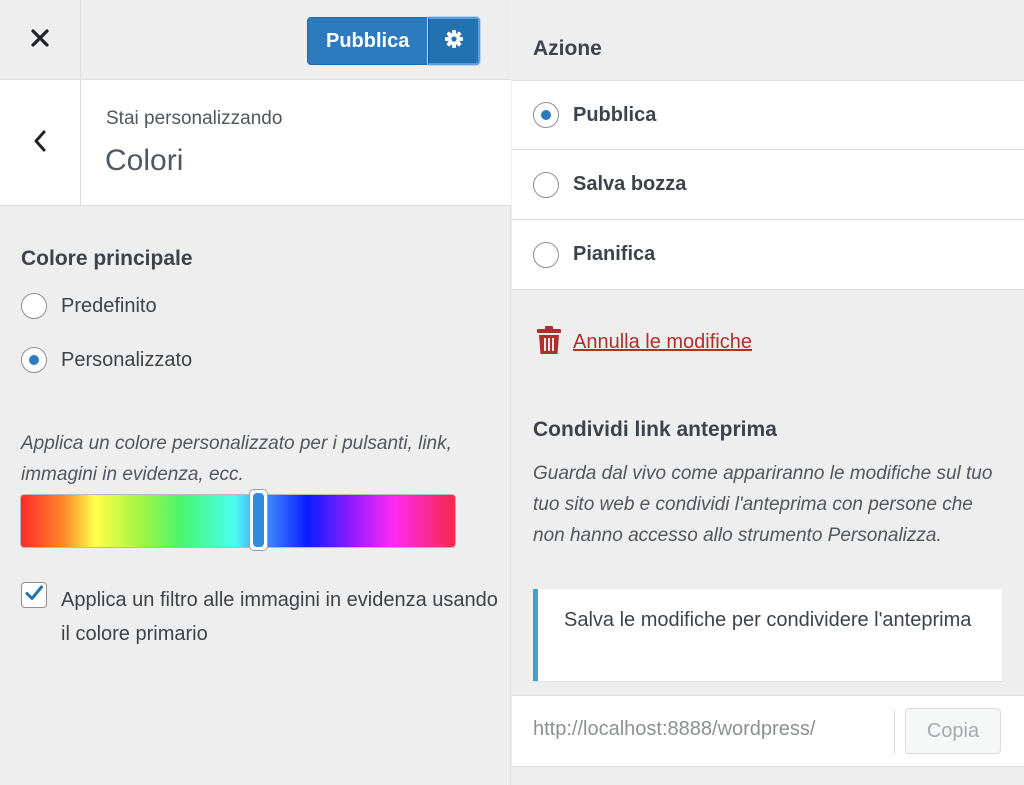 This screenshot has height=785, width=1024. Describe the element at coordinates (258, 520) in the screenshot. I see `hue-slider-handle` at that location.